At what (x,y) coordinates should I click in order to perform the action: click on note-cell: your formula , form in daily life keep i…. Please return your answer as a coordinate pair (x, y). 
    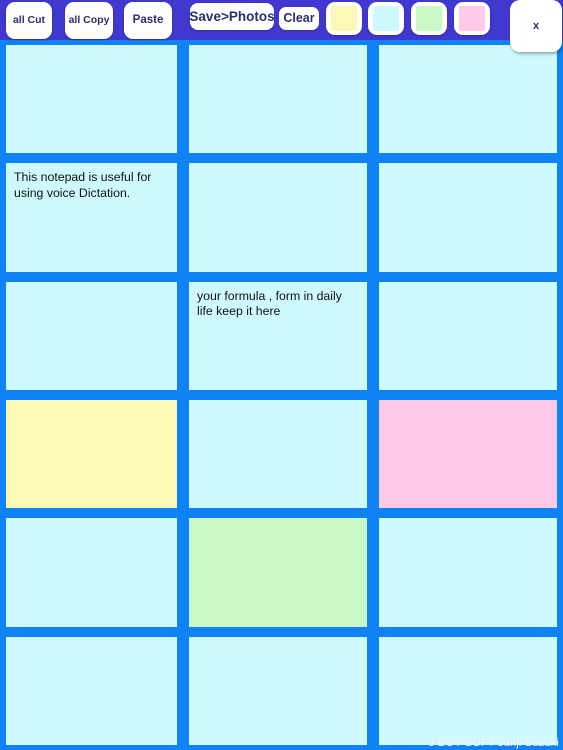
    Looking at the image, I should click on (278, 335).